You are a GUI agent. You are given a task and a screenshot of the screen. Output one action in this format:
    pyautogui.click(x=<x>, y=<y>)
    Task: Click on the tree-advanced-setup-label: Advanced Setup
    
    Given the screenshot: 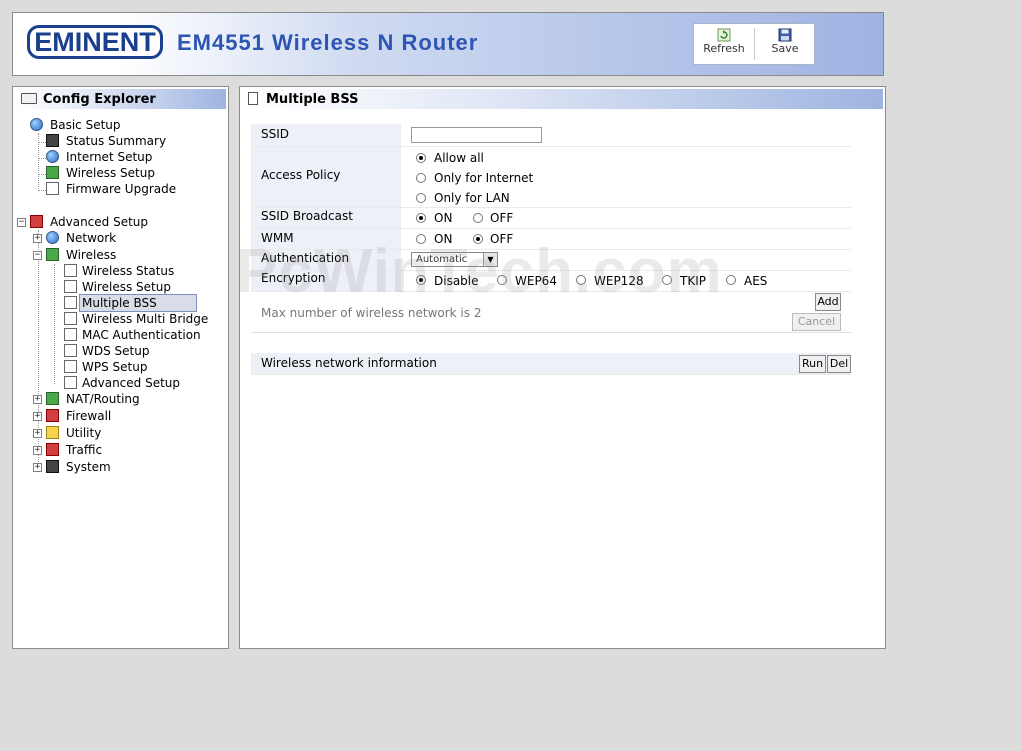 What is the action you would take?
    pyautogui.click(x=99, y=222)
    